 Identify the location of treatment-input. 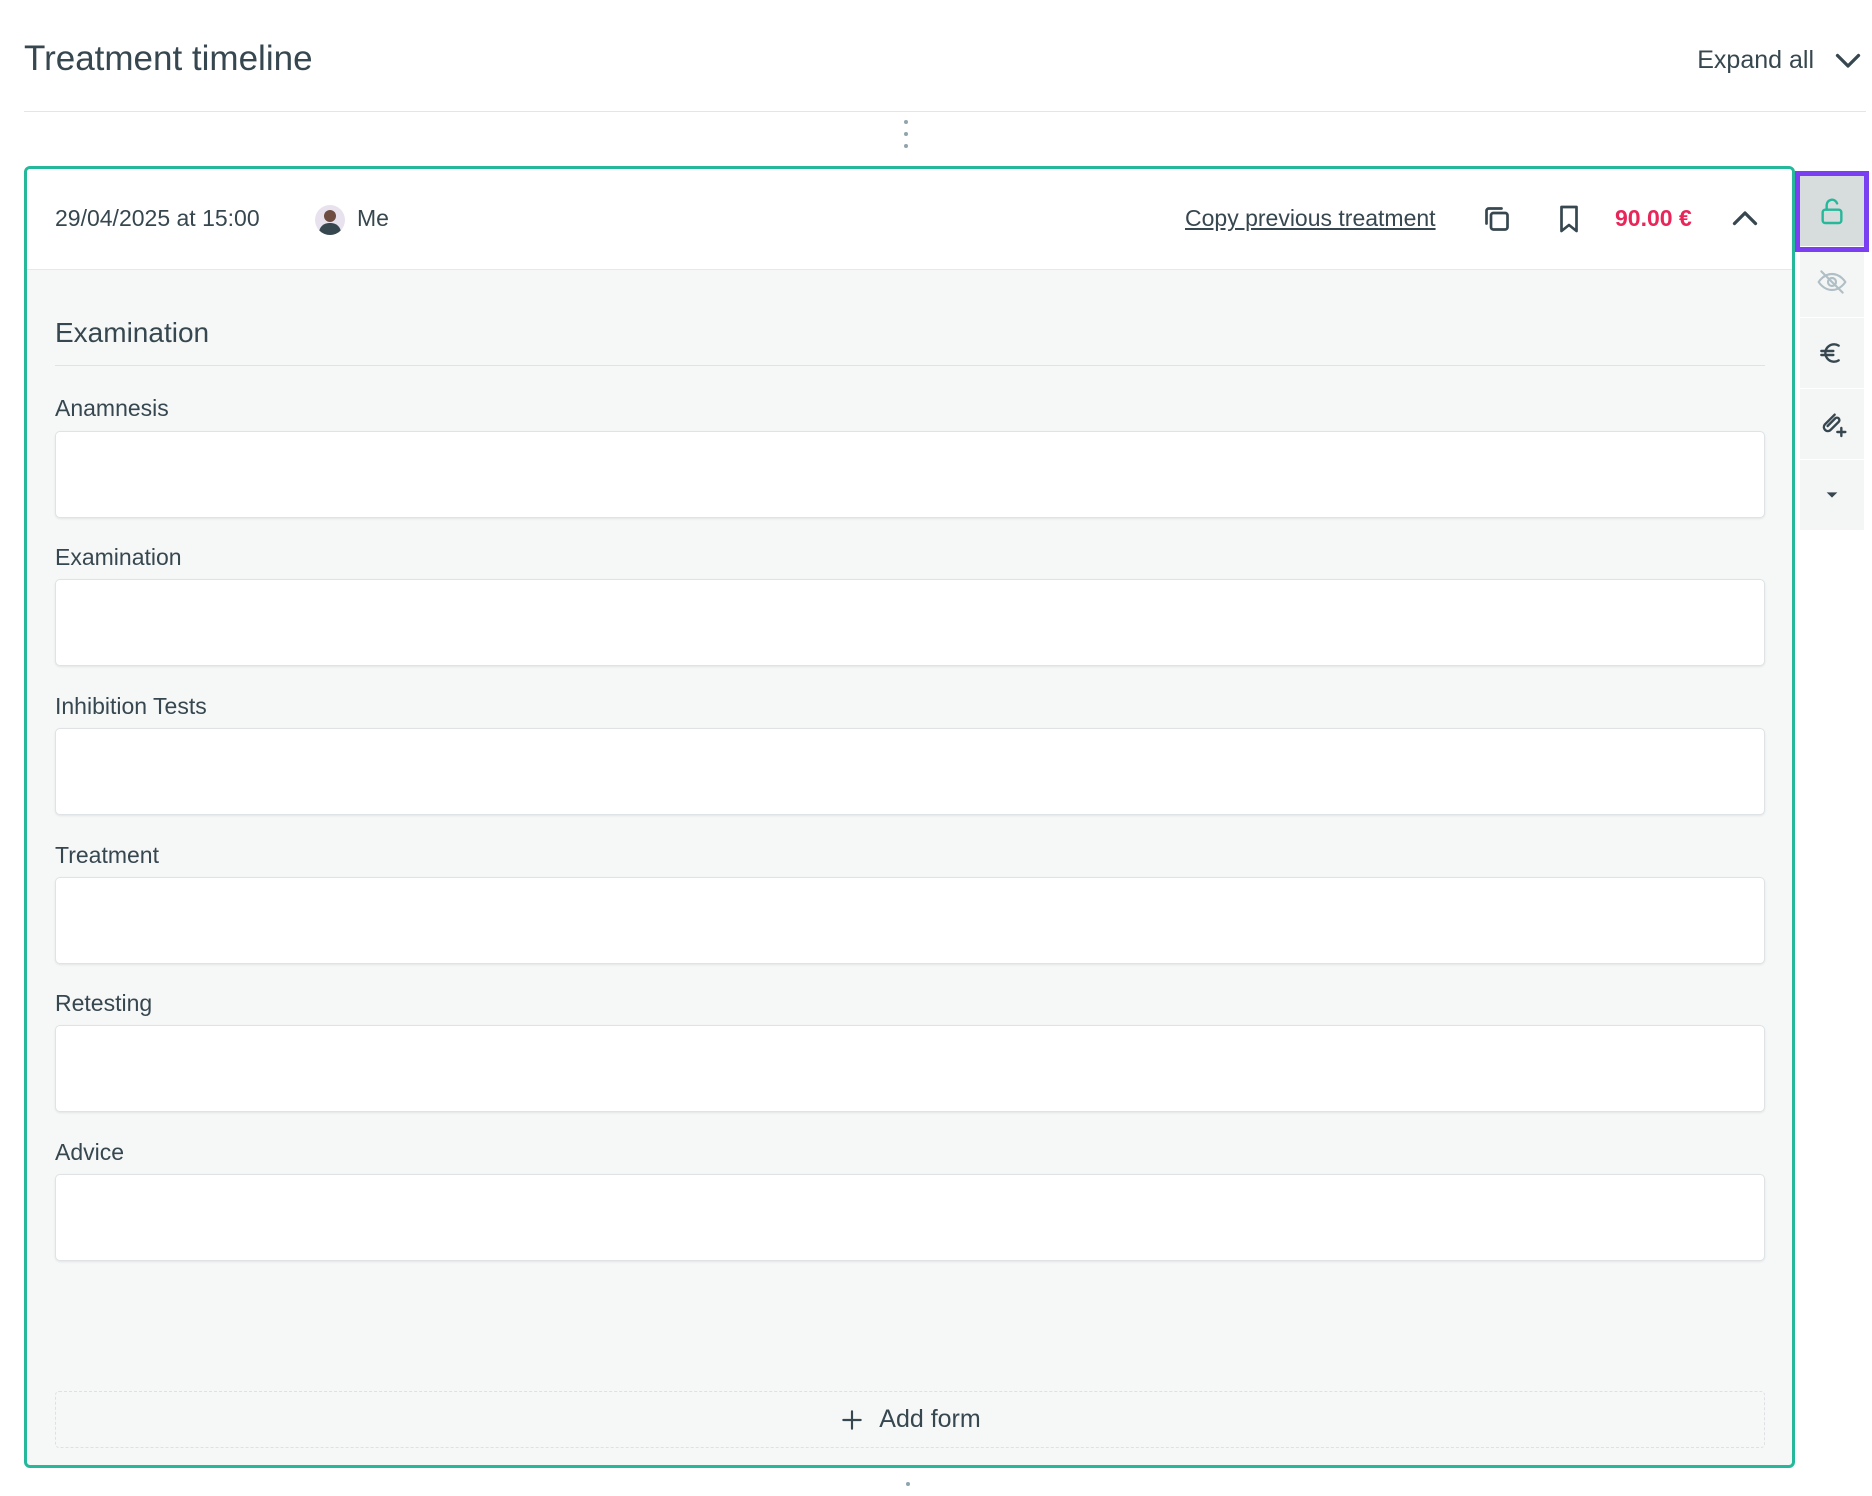
(910, 920).